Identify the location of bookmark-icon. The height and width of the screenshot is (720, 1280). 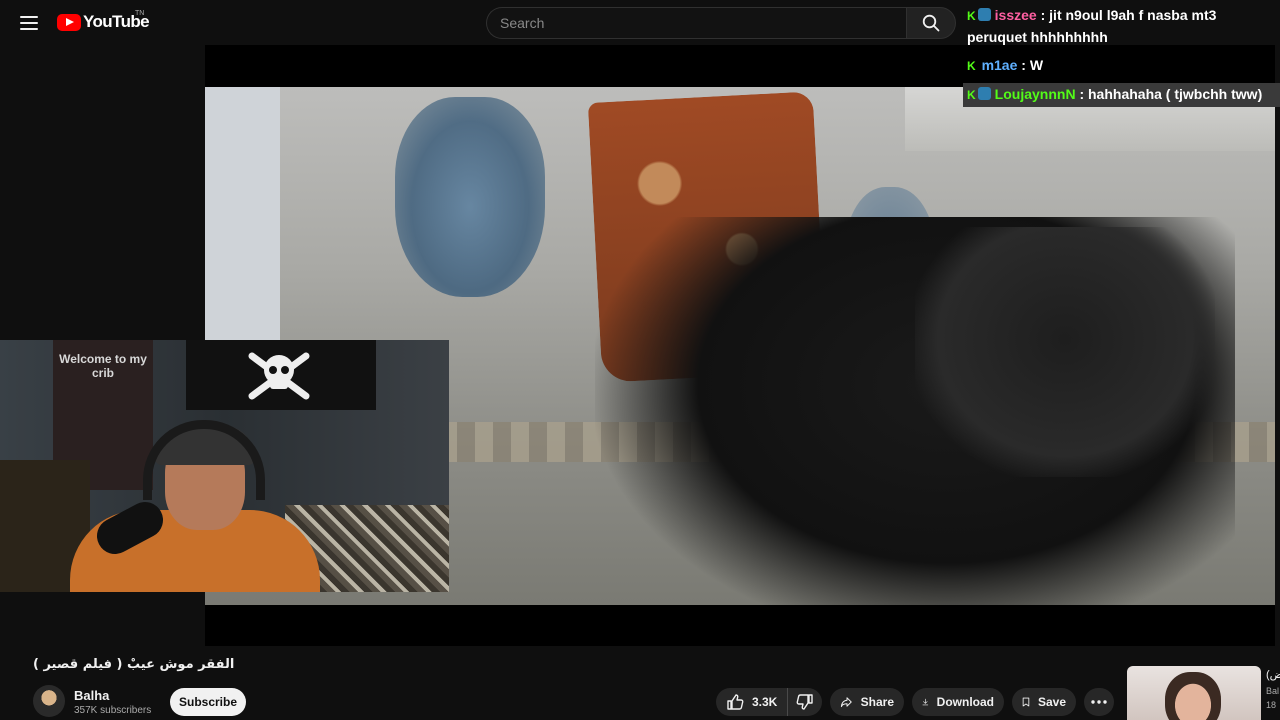
(1026, 702).